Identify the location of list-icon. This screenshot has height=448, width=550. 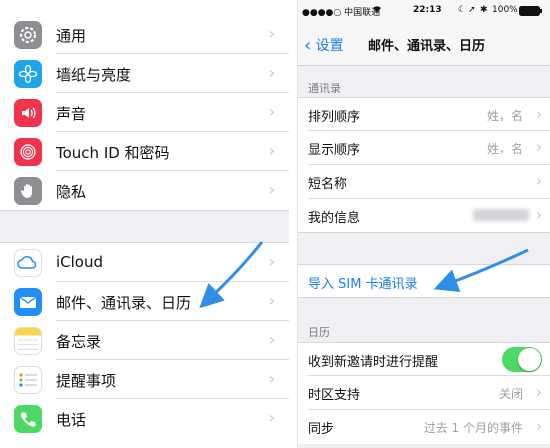
(28, 380).